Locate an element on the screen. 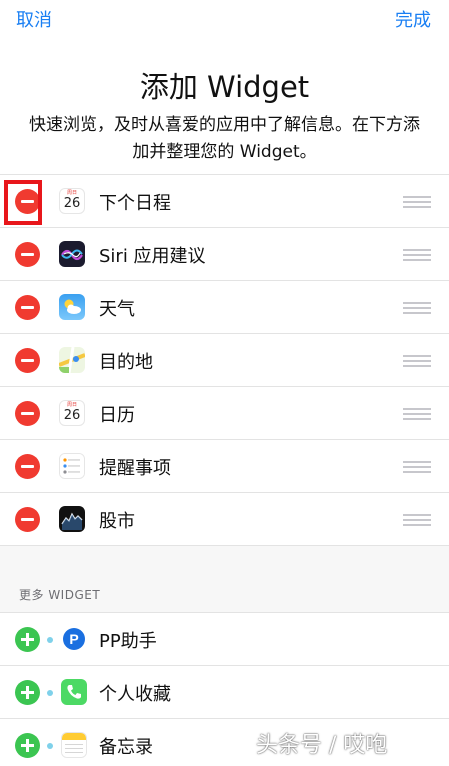 Image resolution: width=449 pixels, height=766 pixels. widget-row: Siri 应用建议 is located at coordinates (224, 254).